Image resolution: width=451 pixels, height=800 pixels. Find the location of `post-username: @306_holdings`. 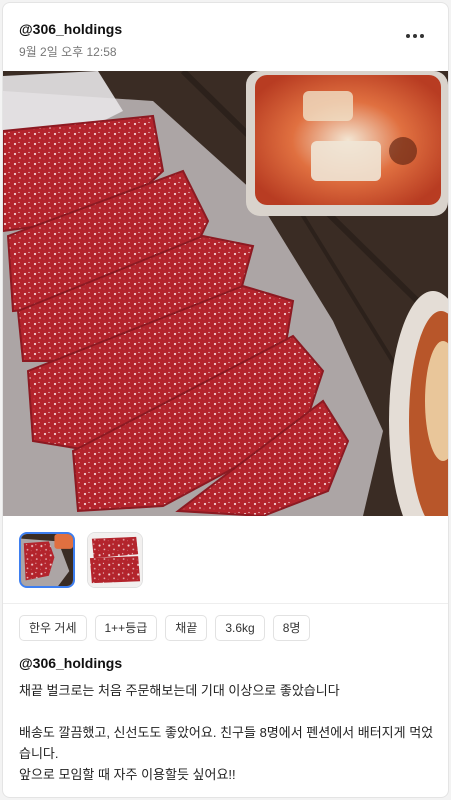

post-username: @306_holdings is located at coordinates (70, 29).